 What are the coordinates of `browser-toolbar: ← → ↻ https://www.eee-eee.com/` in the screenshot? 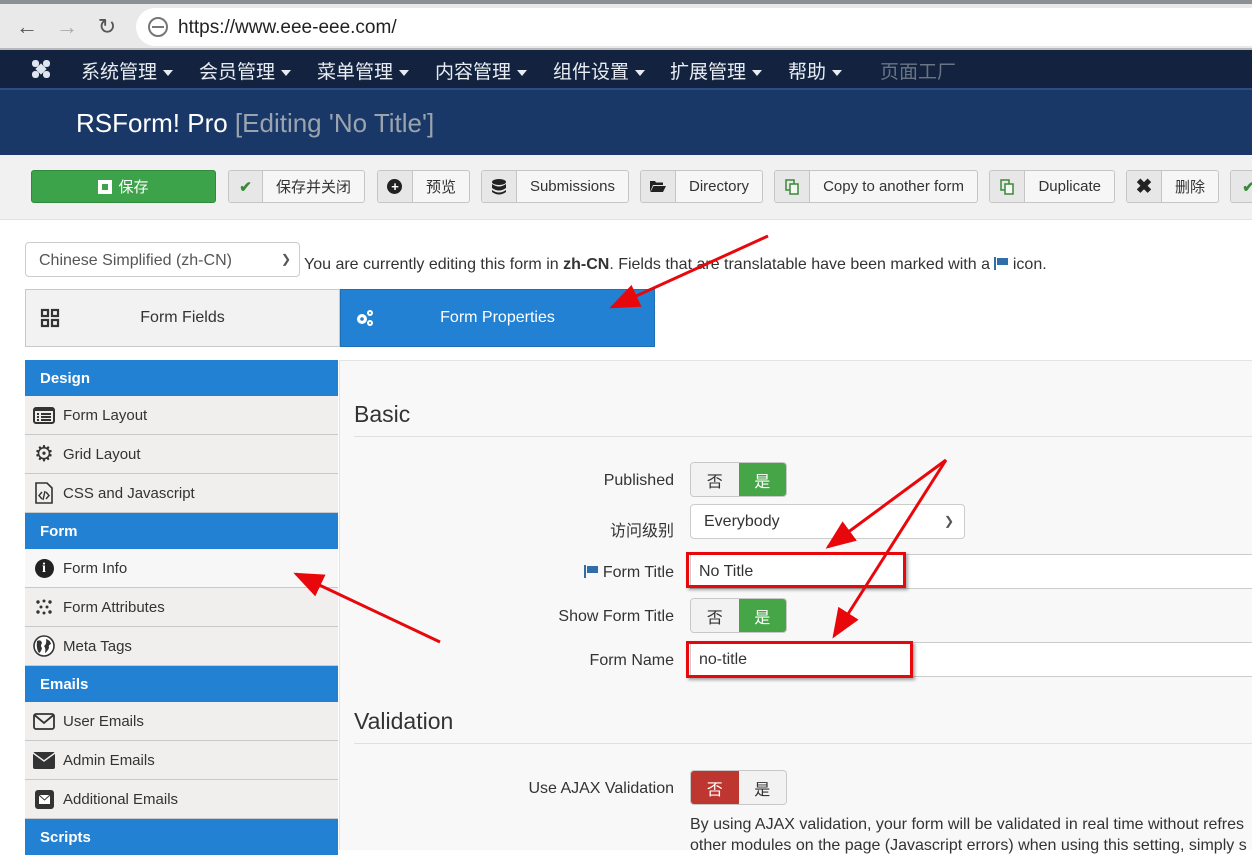 It's located at (626, 27).